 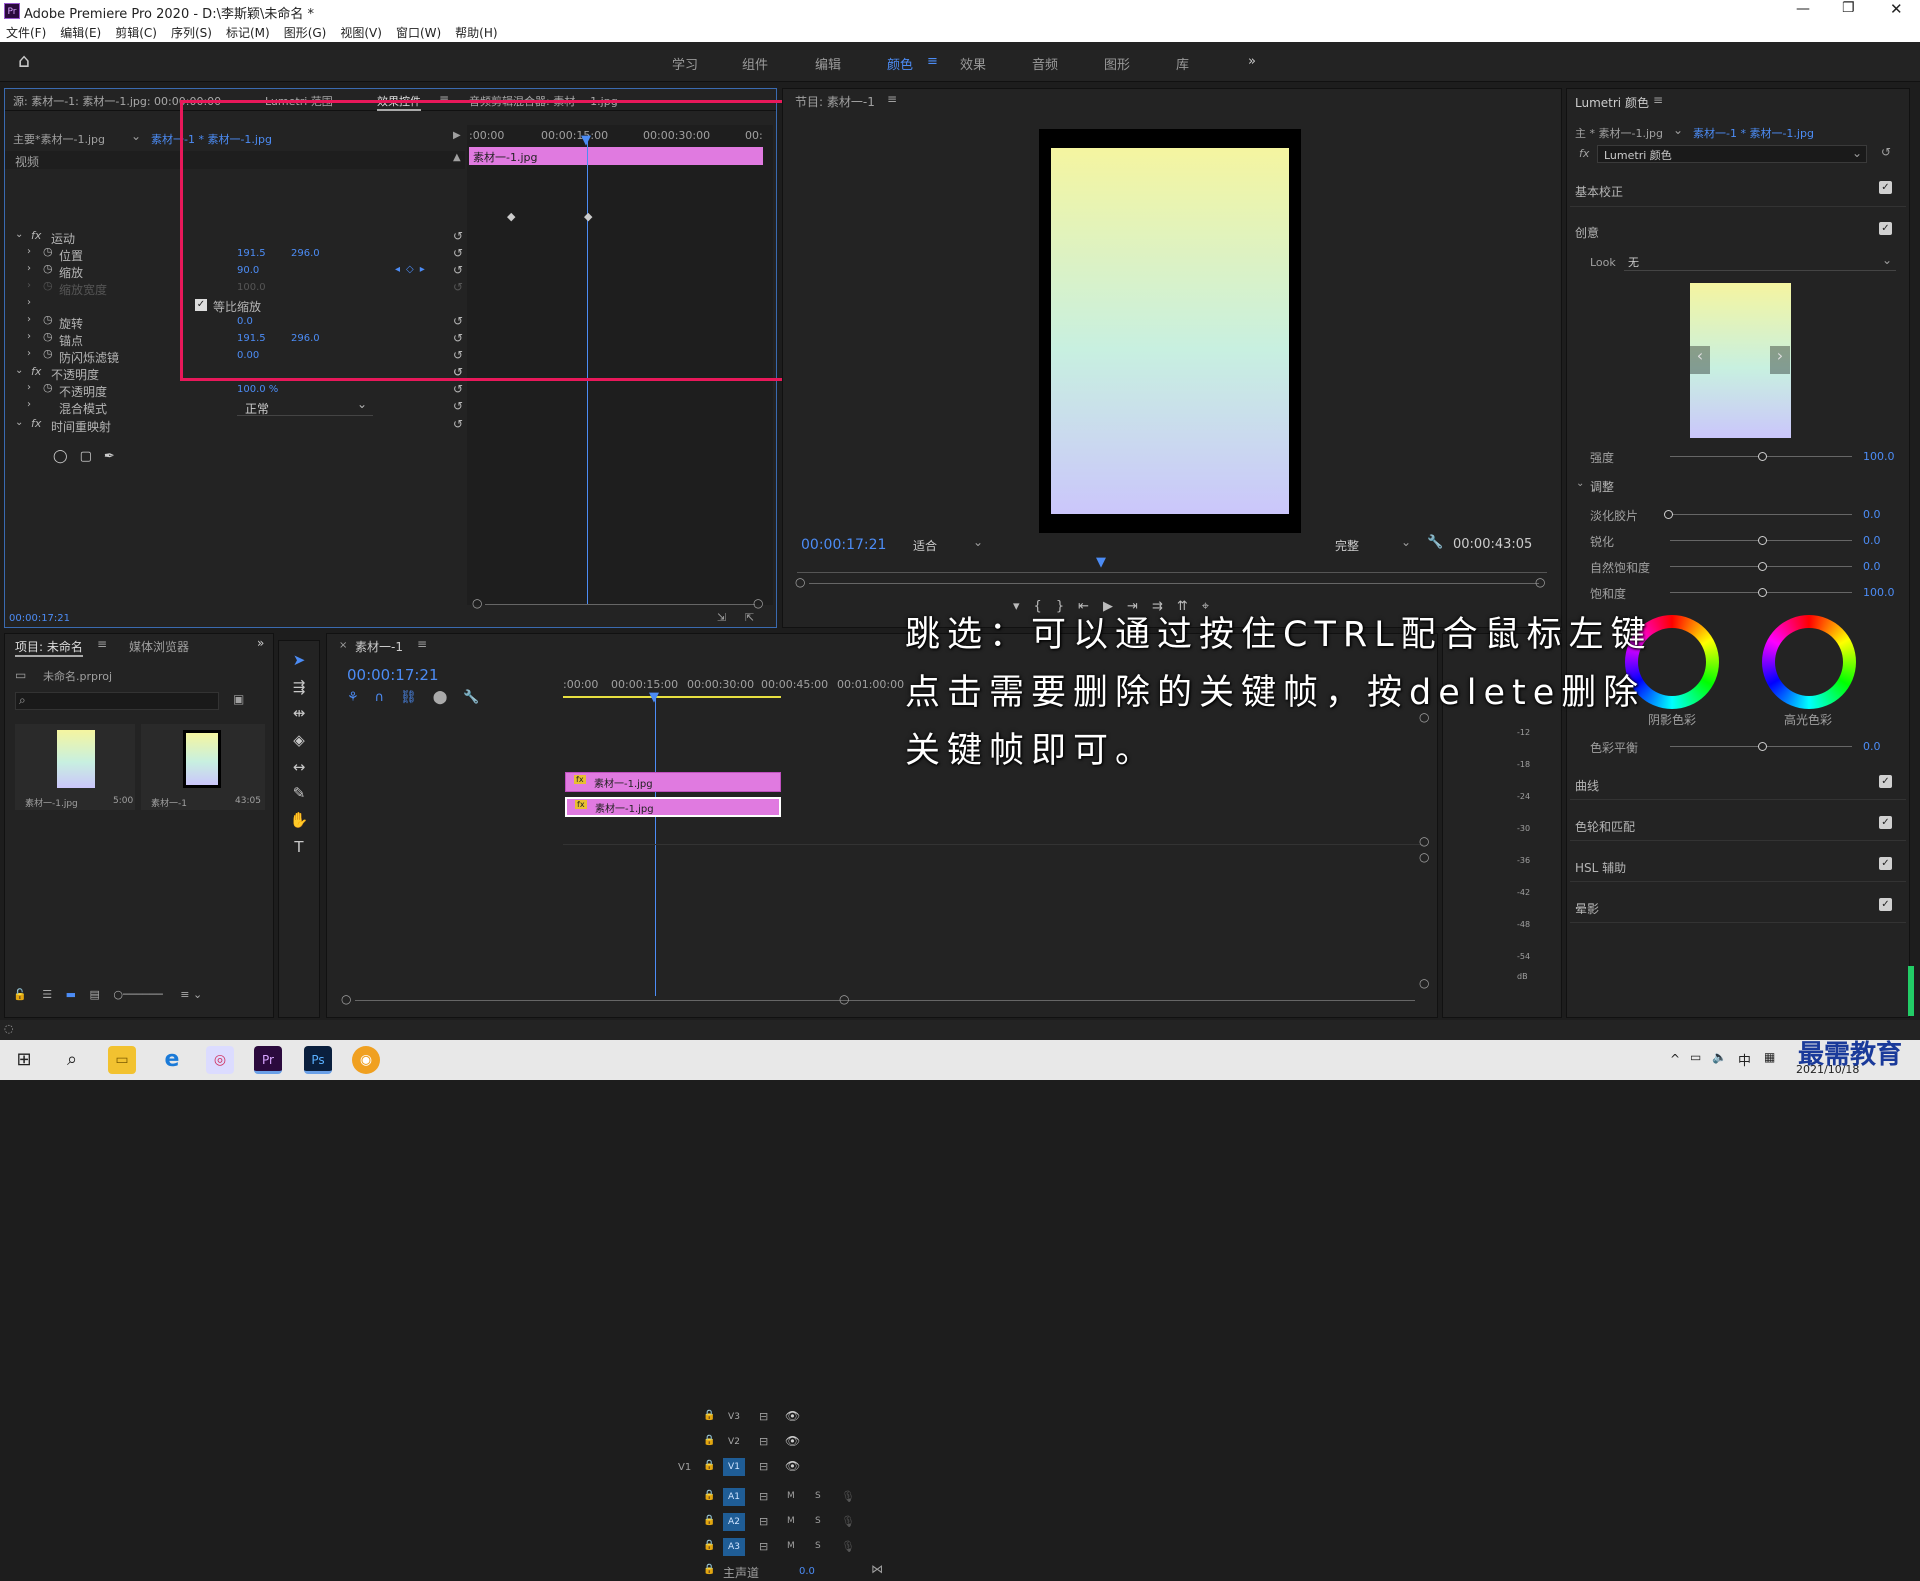 What do you see at coordinates (115, 456) in the screenshot?
I see `pen-mask-icon: ✒` at bounding box center [115, 456].